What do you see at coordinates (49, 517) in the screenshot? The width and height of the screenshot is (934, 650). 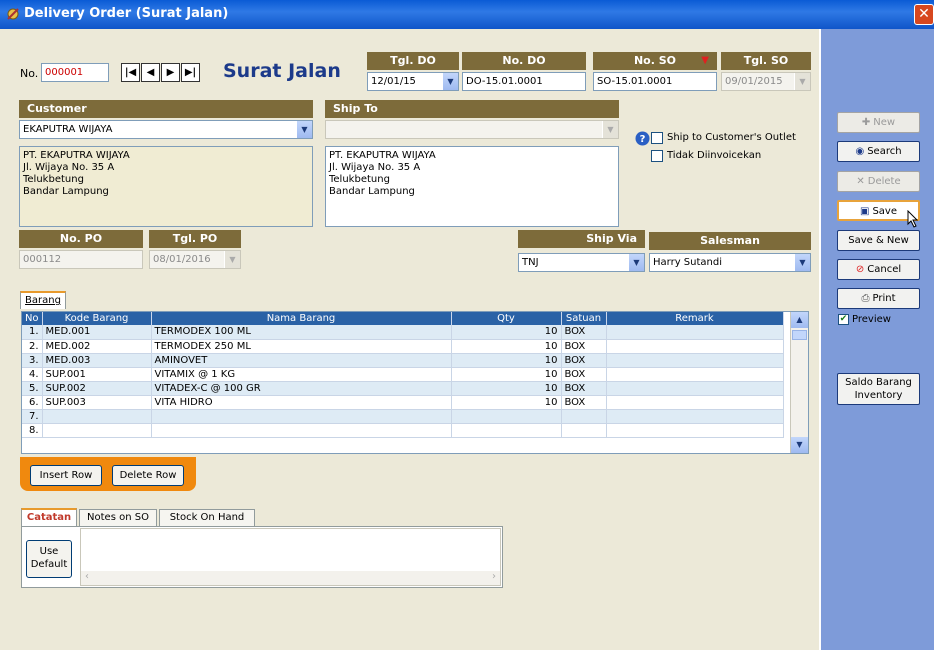 I see `tab-catatan: Catatan` at bounding box center [49, 517].